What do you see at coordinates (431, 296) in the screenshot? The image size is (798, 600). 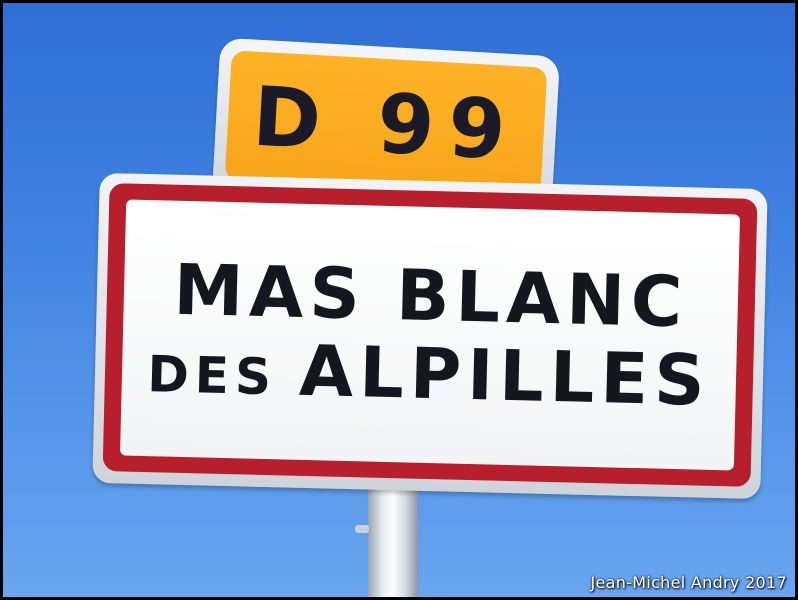 I see `town-name-line-1: MAS BLANC` at bounding box center [431, 296].